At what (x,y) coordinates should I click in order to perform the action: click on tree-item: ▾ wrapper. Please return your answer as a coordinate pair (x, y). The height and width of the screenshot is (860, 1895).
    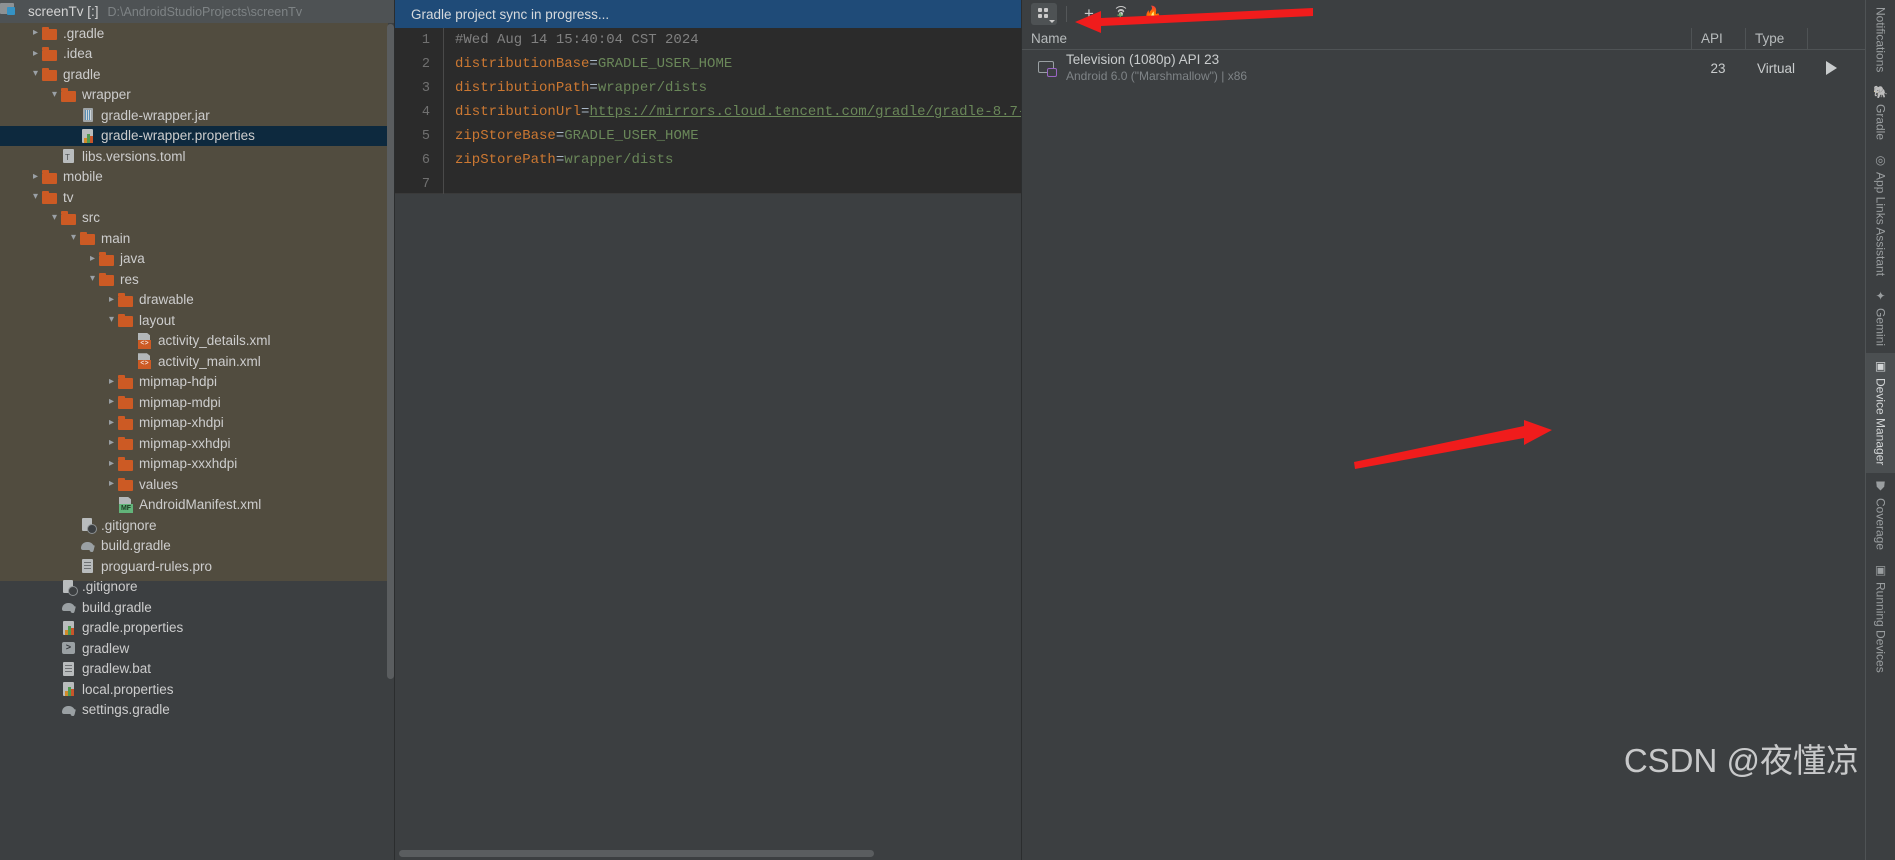
    Looking at the image, I should click on (197, 95).